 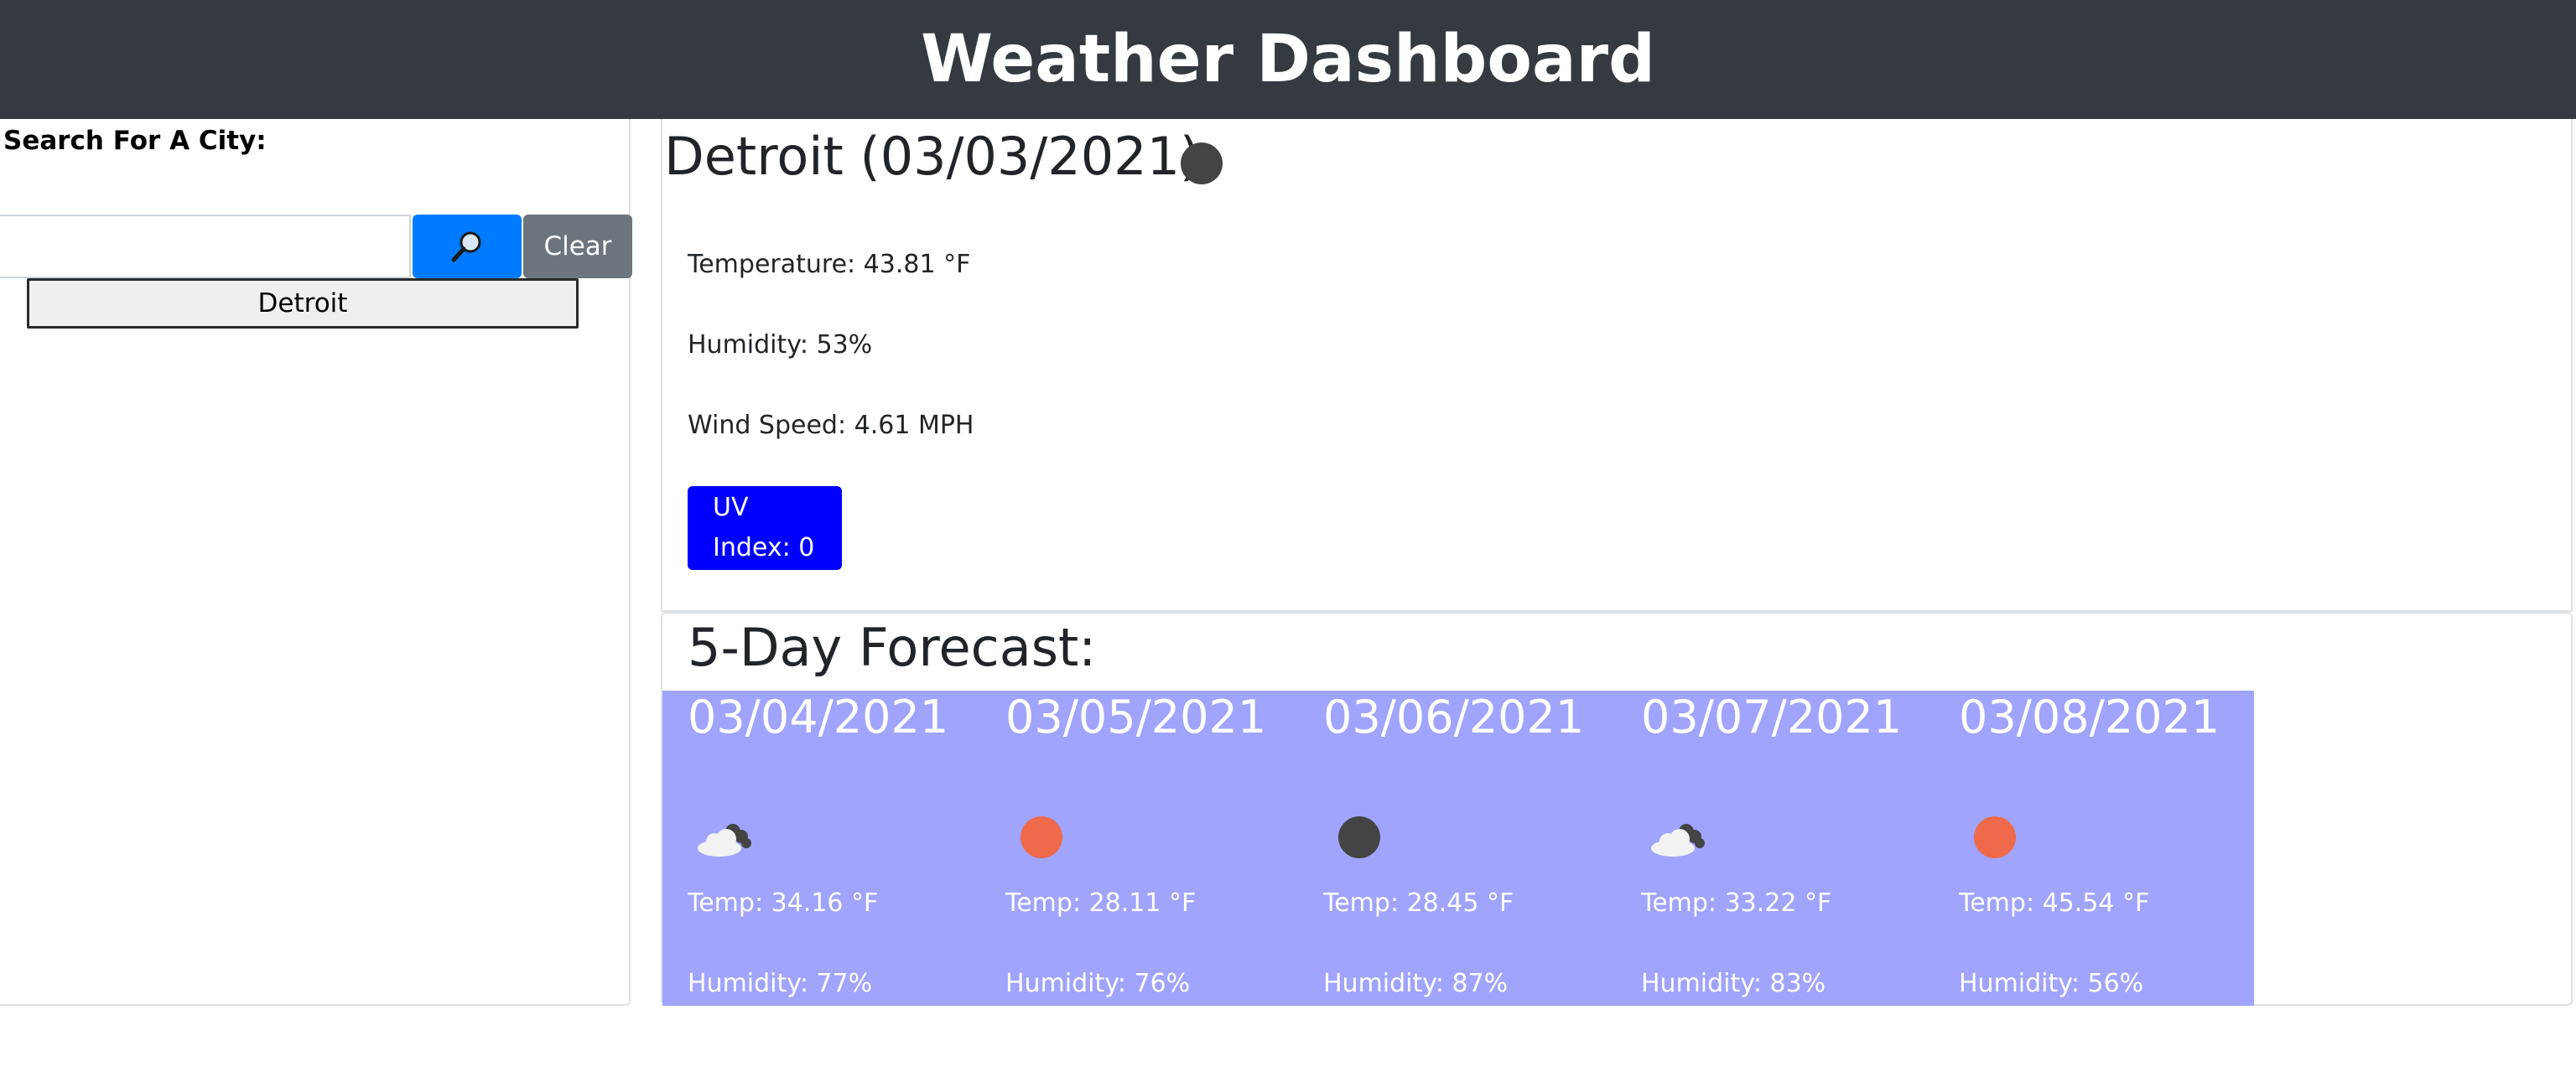 What do you see at coordinates (831, 425) in the screenshot?
I see `wind-speed-text: Wind Speed: 4.61 MPH` at bounding box center [831, 425].